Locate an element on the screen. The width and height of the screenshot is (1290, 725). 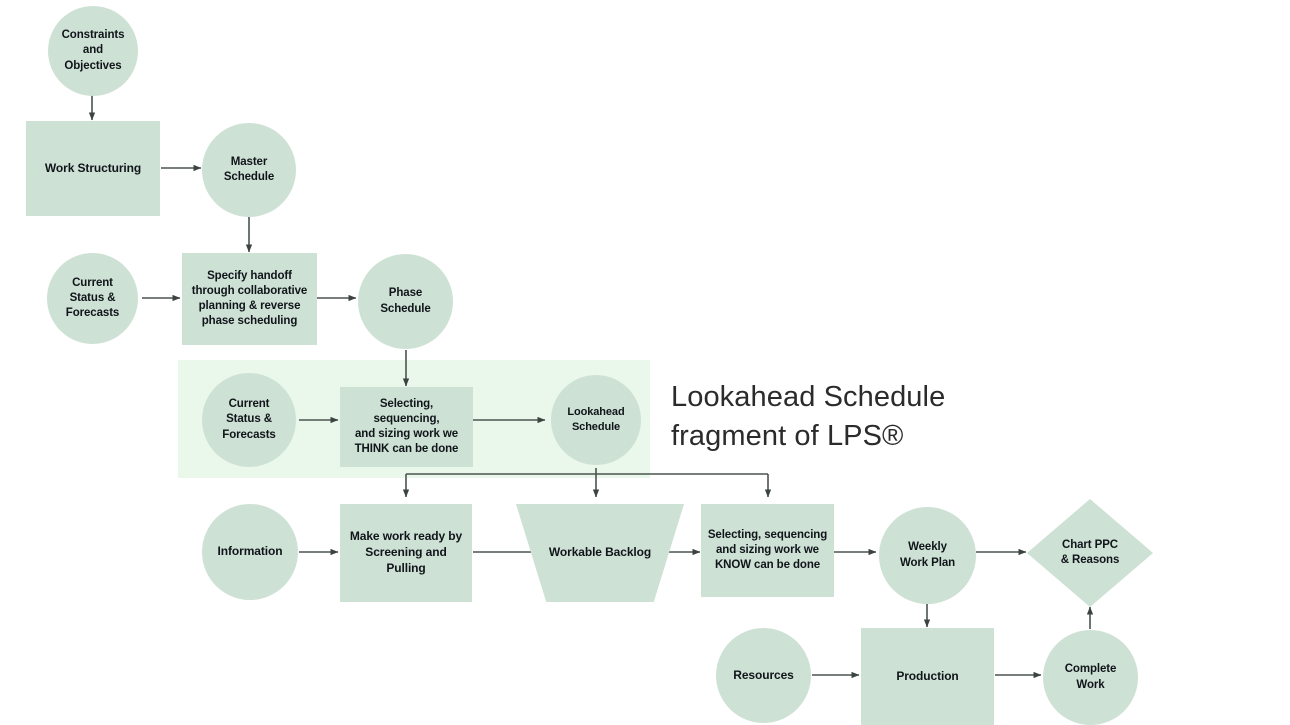
node-resources: Resources is located at coordinates (763, 675).